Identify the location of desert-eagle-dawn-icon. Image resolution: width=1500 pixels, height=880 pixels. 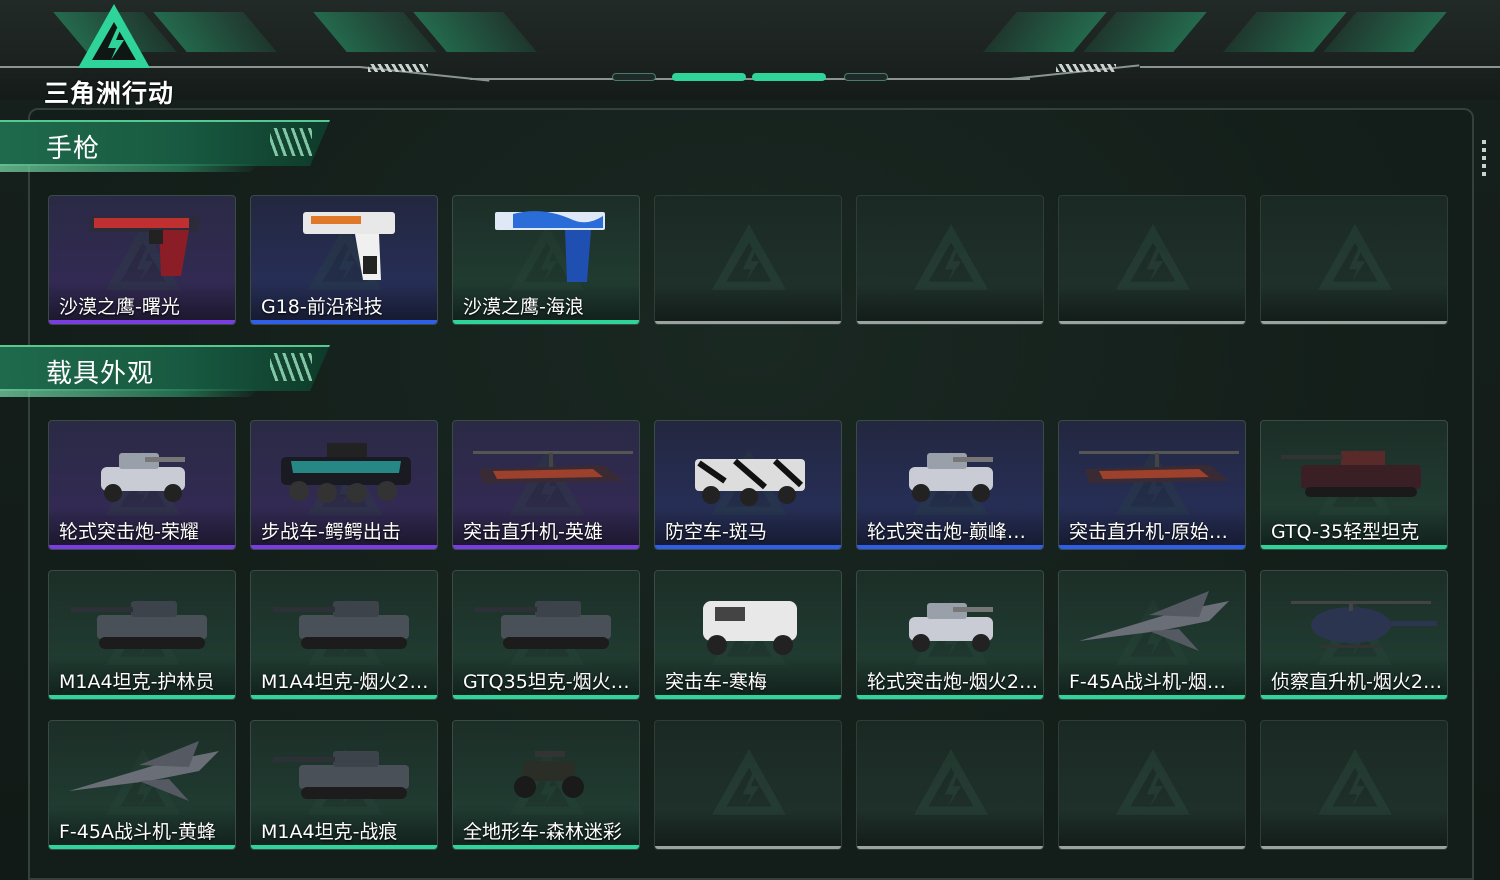
(142, 246).